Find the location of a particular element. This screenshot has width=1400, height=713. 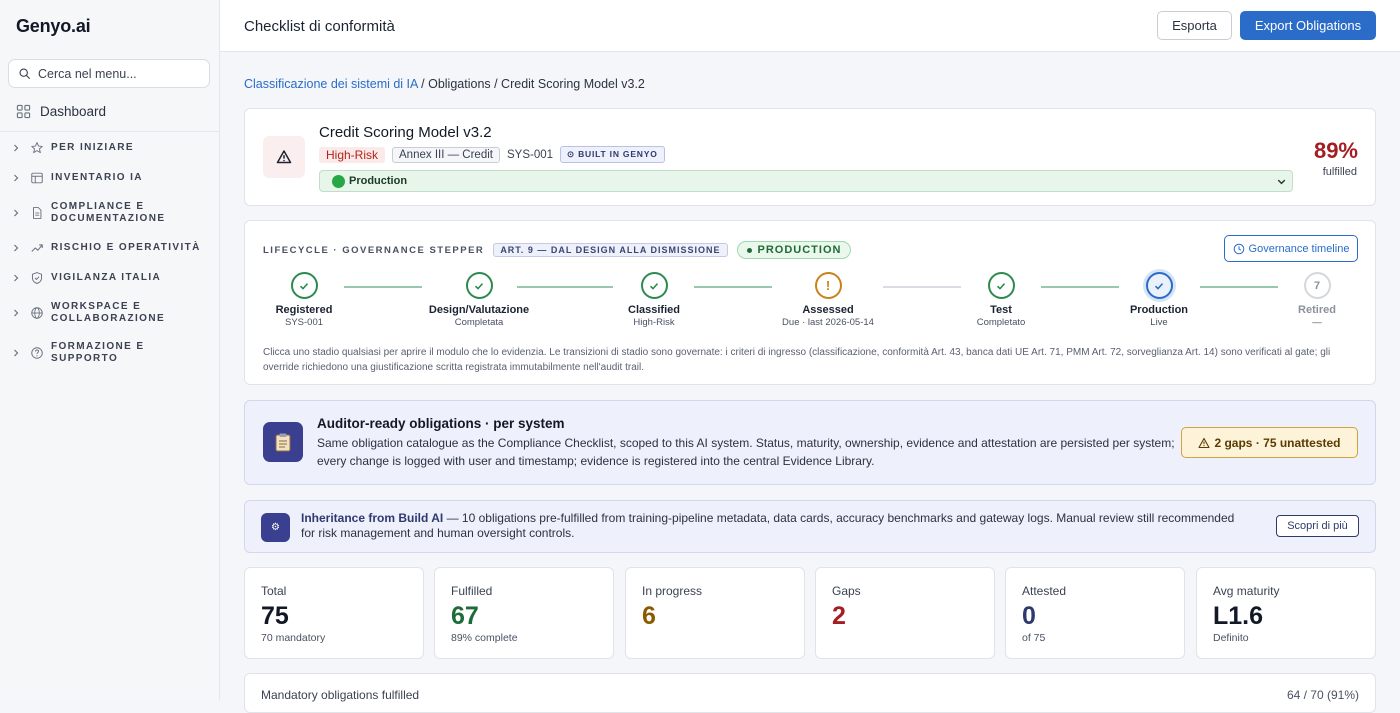

stage-number: 7 is located at coordinates (1317, 285).